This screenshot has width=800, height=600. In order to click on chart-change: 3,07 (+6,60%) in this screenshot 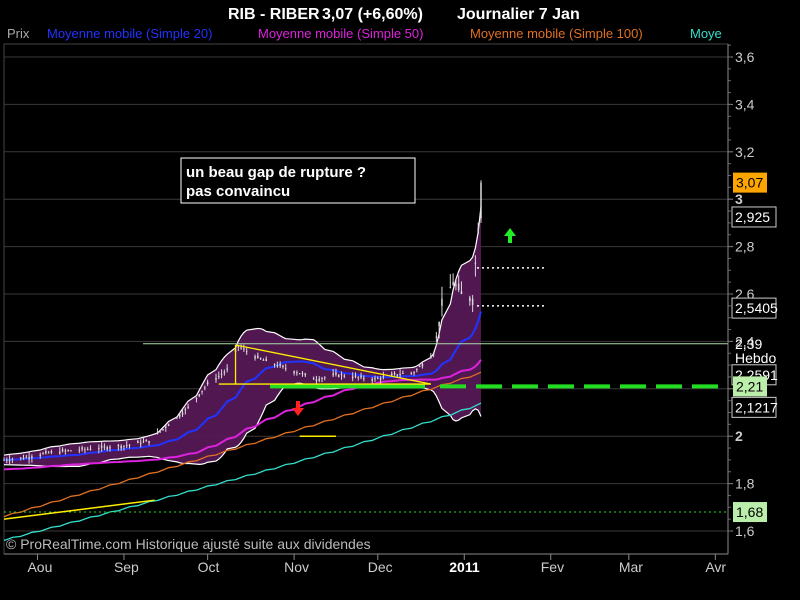, I will do `click(372, 14)`.